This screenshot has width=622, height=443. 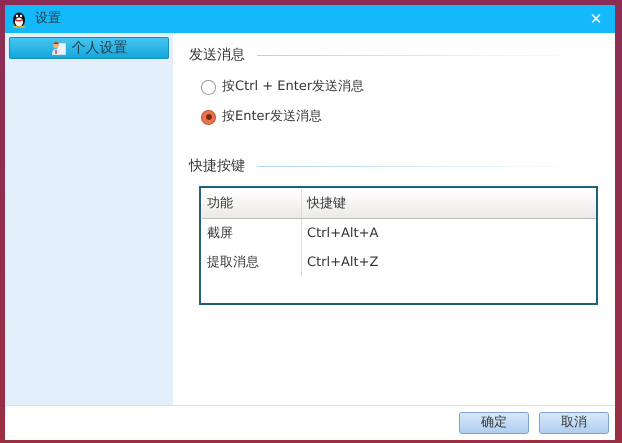 I want to click on table-cell-text: Ctrl+Alt+Z, so click(x=343, y=263).